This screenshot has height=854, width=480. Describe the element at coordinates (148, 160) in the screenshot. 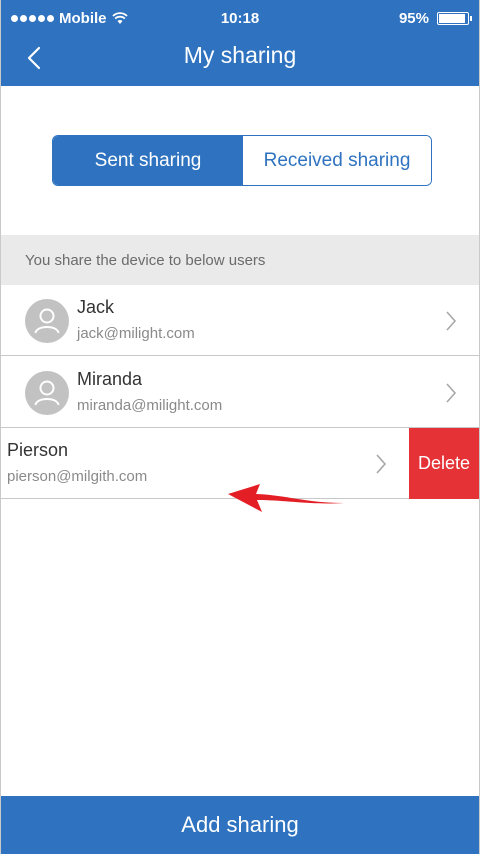

I see `tab-sent-sharing: Sent sharing` at that location.